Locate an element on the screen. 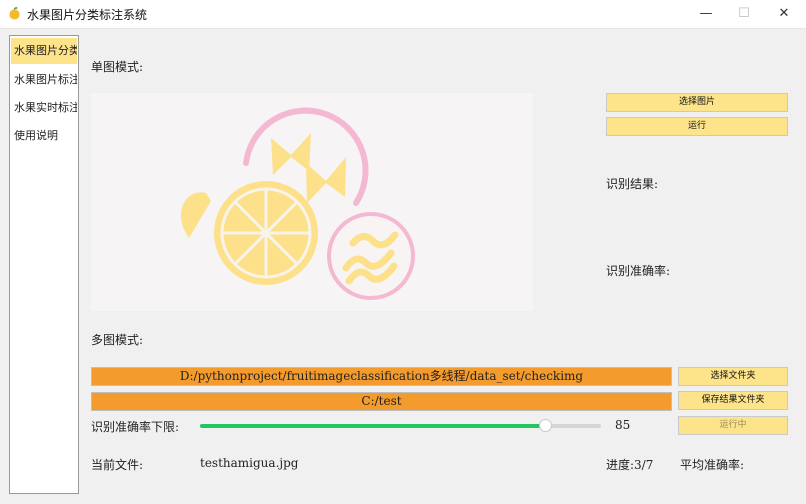  accuracy-label: 识别准确率: is located at coordinates (638, 271).